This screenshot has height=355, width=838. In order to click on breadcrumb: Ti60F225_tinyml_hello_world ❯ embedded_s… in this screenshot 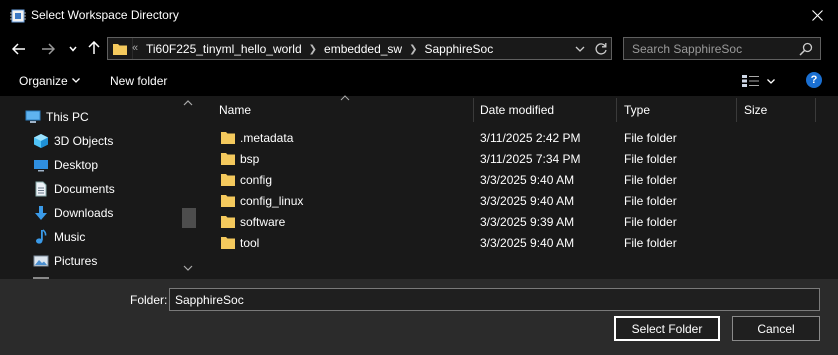, I will do `click(319, 49)`.